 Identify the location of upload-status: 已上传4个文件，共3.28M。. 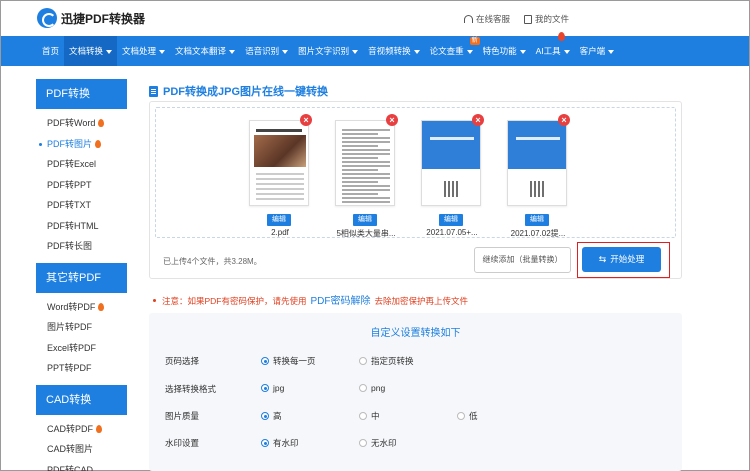
(212, 261).